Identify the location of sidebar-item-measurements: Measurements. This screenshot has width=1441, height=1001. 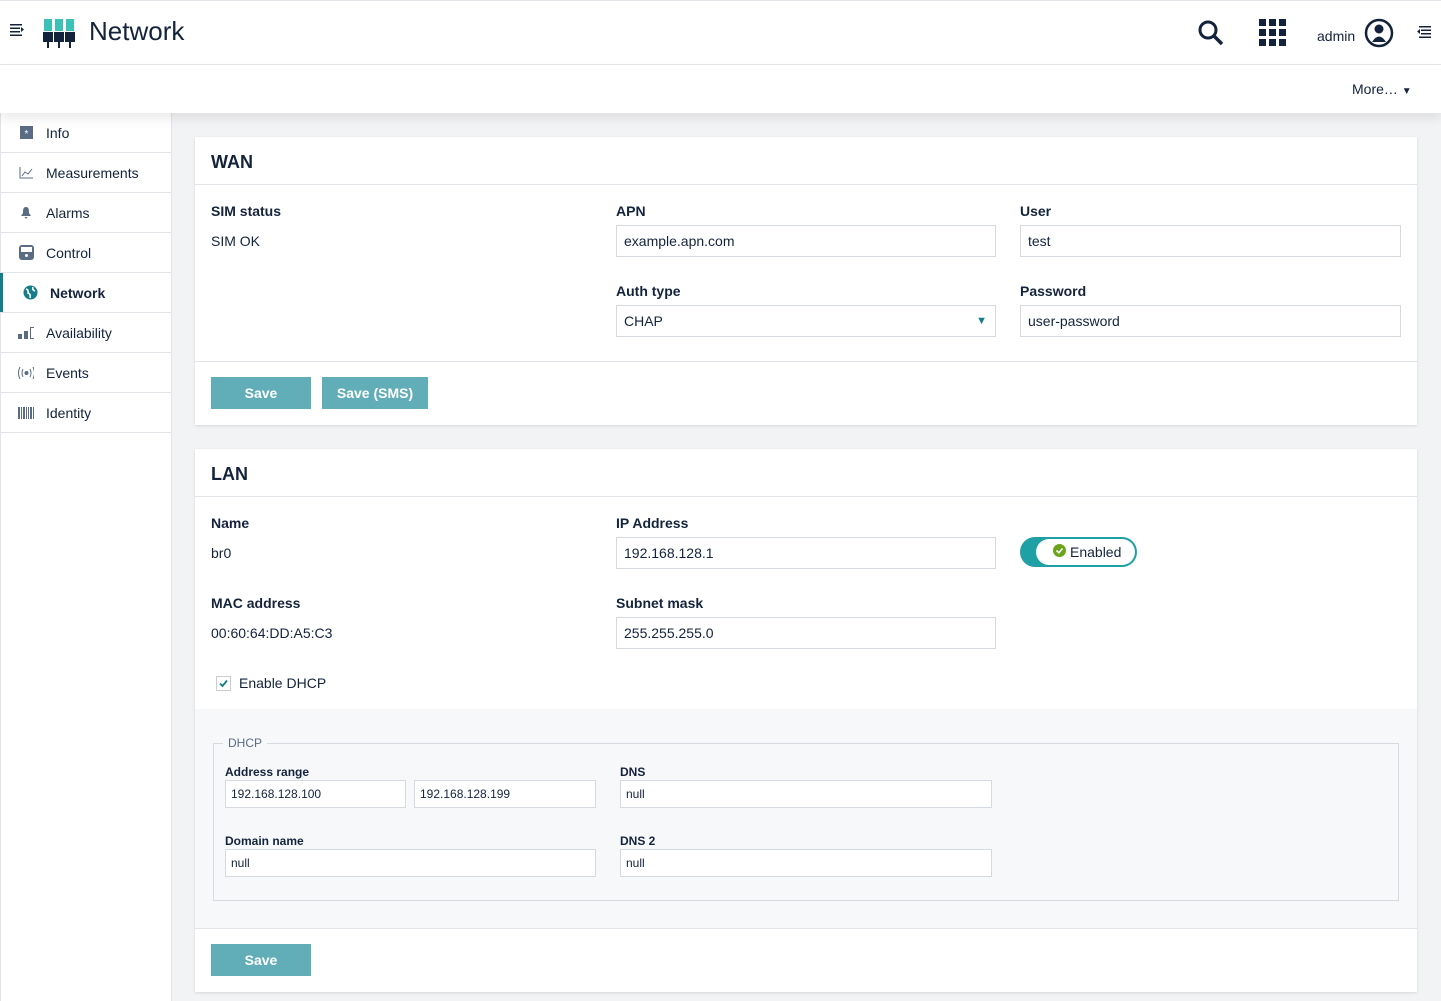
(86, 173).